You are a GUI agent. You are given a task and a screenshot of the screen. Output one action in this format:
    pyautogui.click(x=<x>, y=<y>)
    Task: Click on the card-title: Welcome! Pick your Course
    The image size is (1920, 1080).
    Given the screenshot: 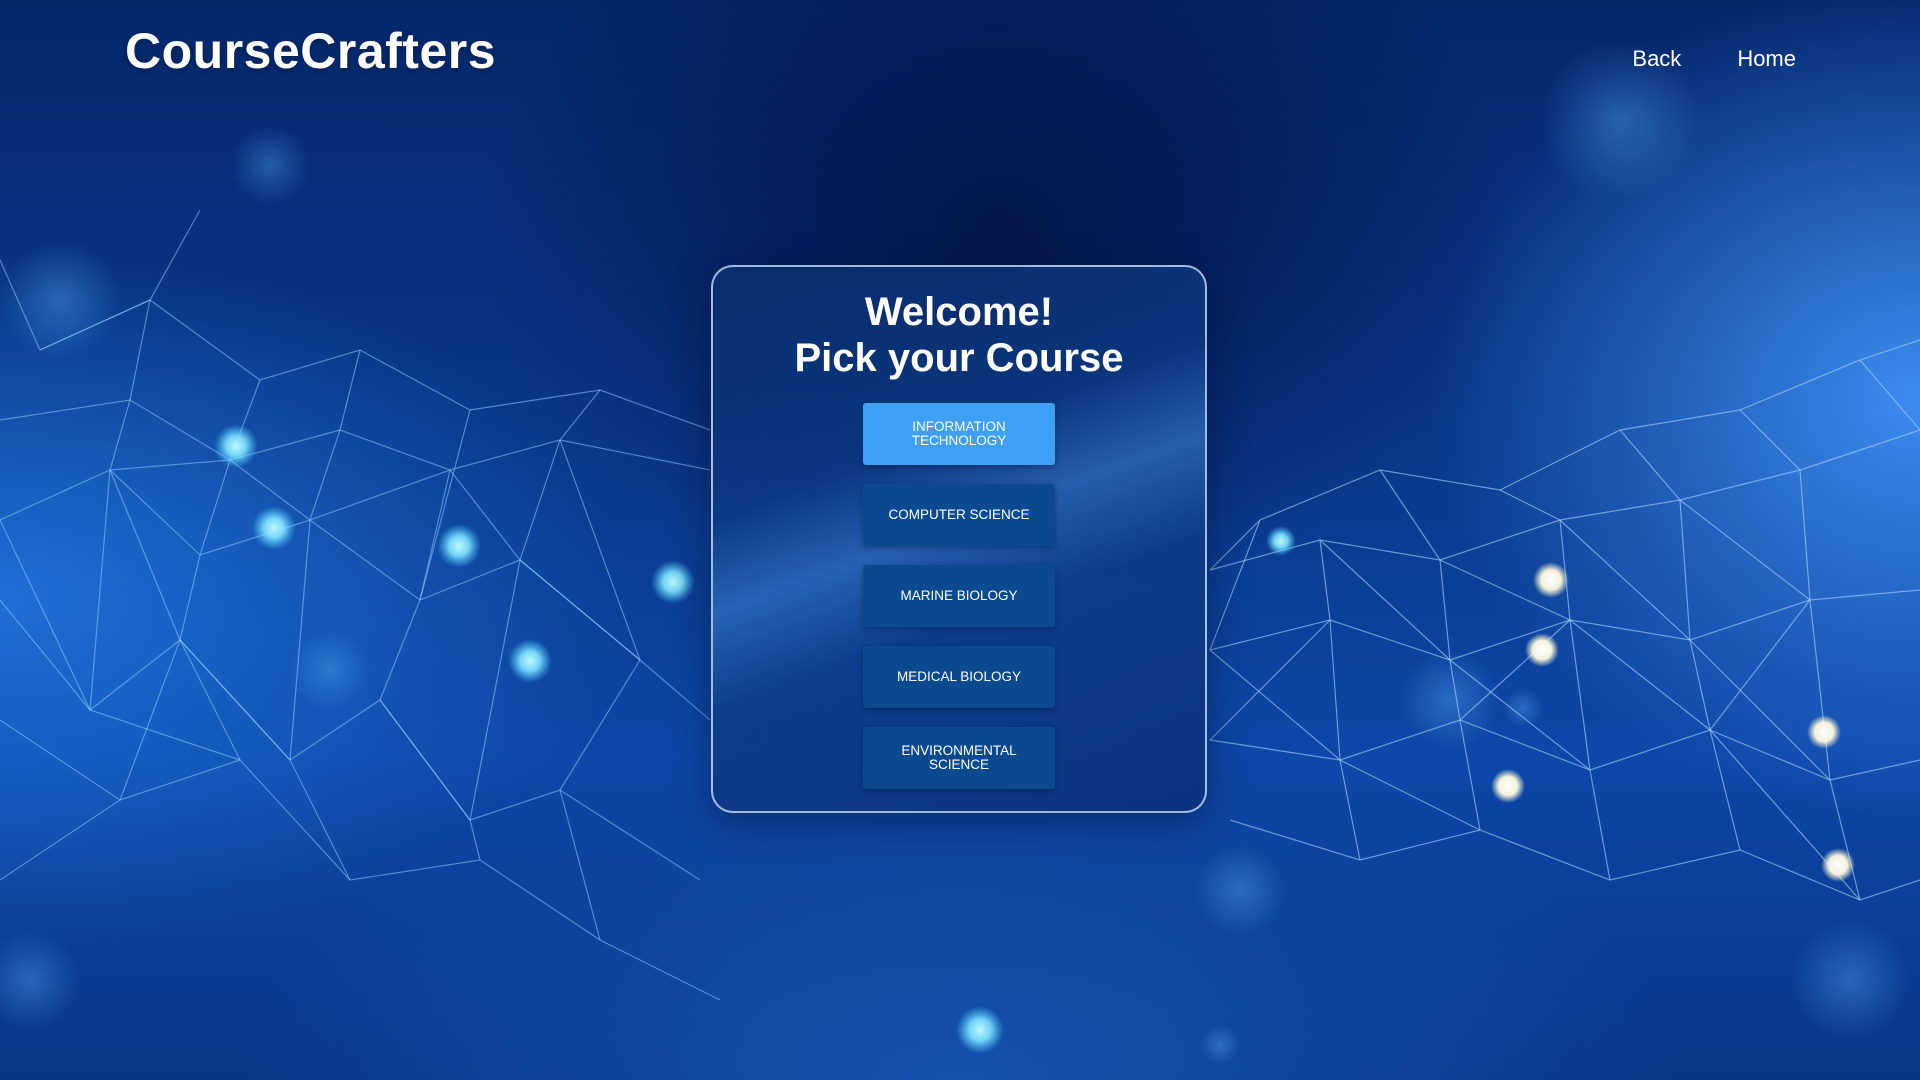 What is the action you would take?
    pyautogui.click(x=959, y=335)
    